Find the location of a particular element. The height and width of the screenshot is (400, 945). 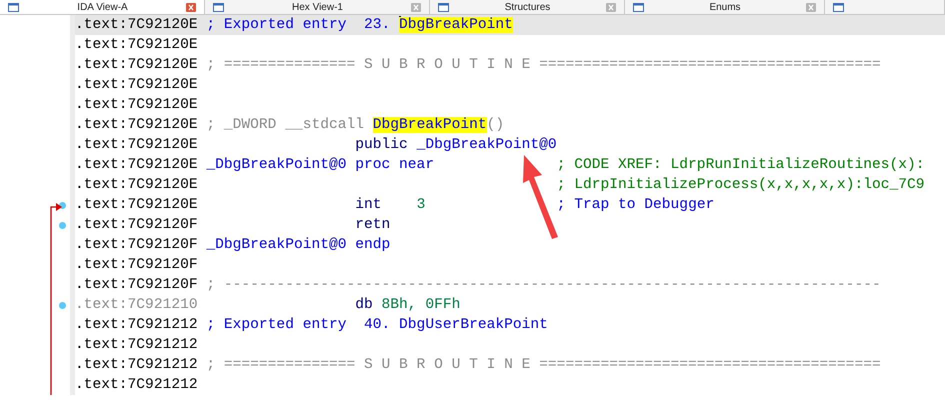

address: .text:7C921210 is located at coordinates (136, 305).